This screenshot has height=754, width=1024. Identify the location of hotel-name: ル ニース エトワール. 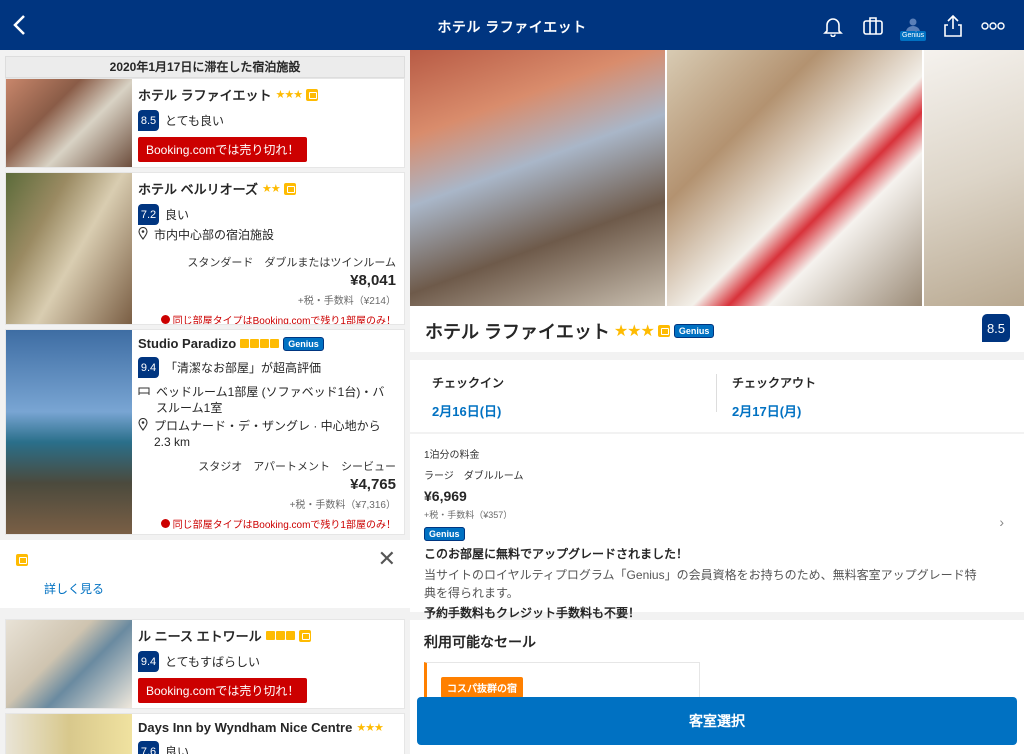
(200, 636).